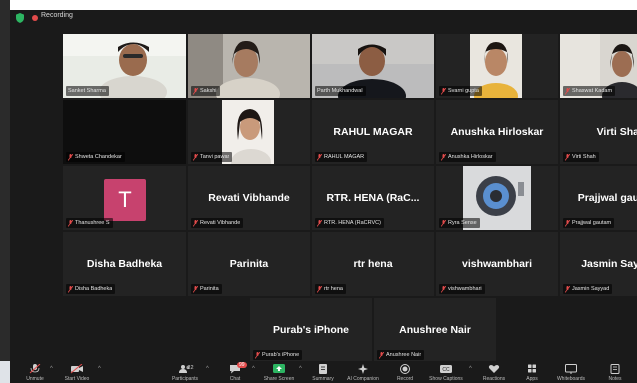 This screenshot has width=637, height=383. Describe the element at coordinates (609, 264) in the screenshot. I see `participant-display-name: Jasmin Say` at that location.